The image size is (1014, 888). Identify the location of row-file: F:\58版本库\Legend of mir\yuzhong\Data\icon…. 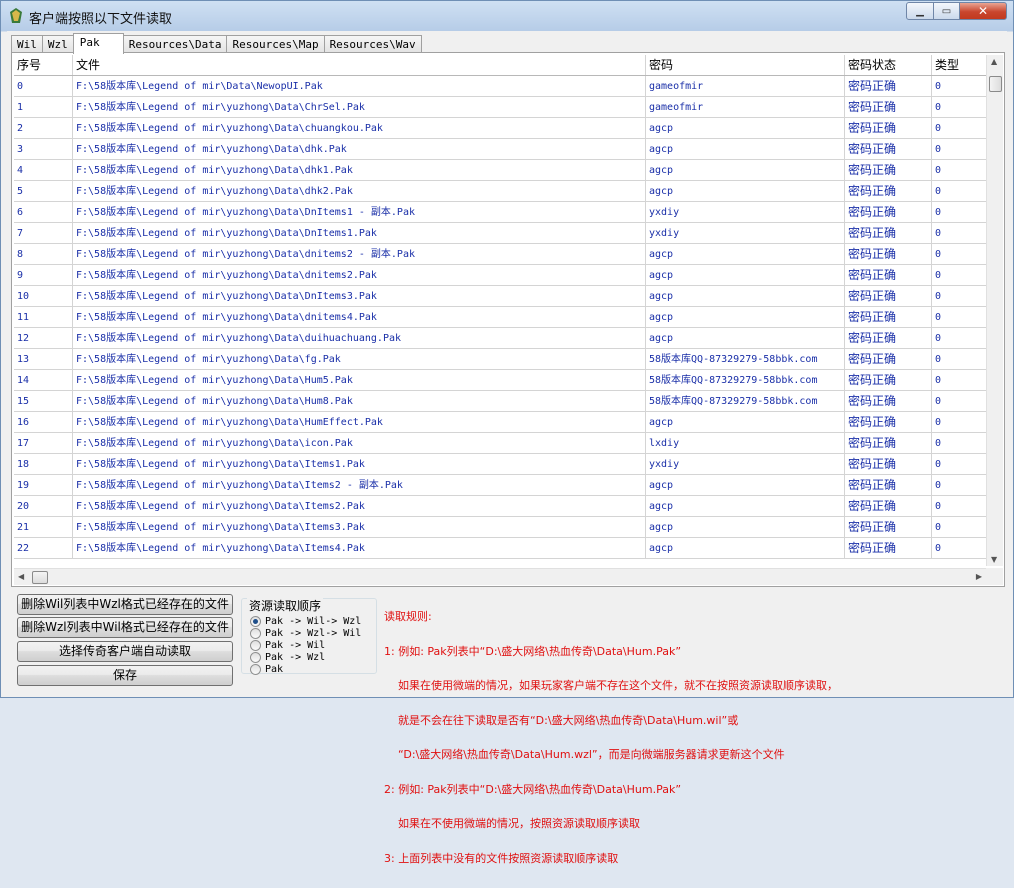
(359, 443).